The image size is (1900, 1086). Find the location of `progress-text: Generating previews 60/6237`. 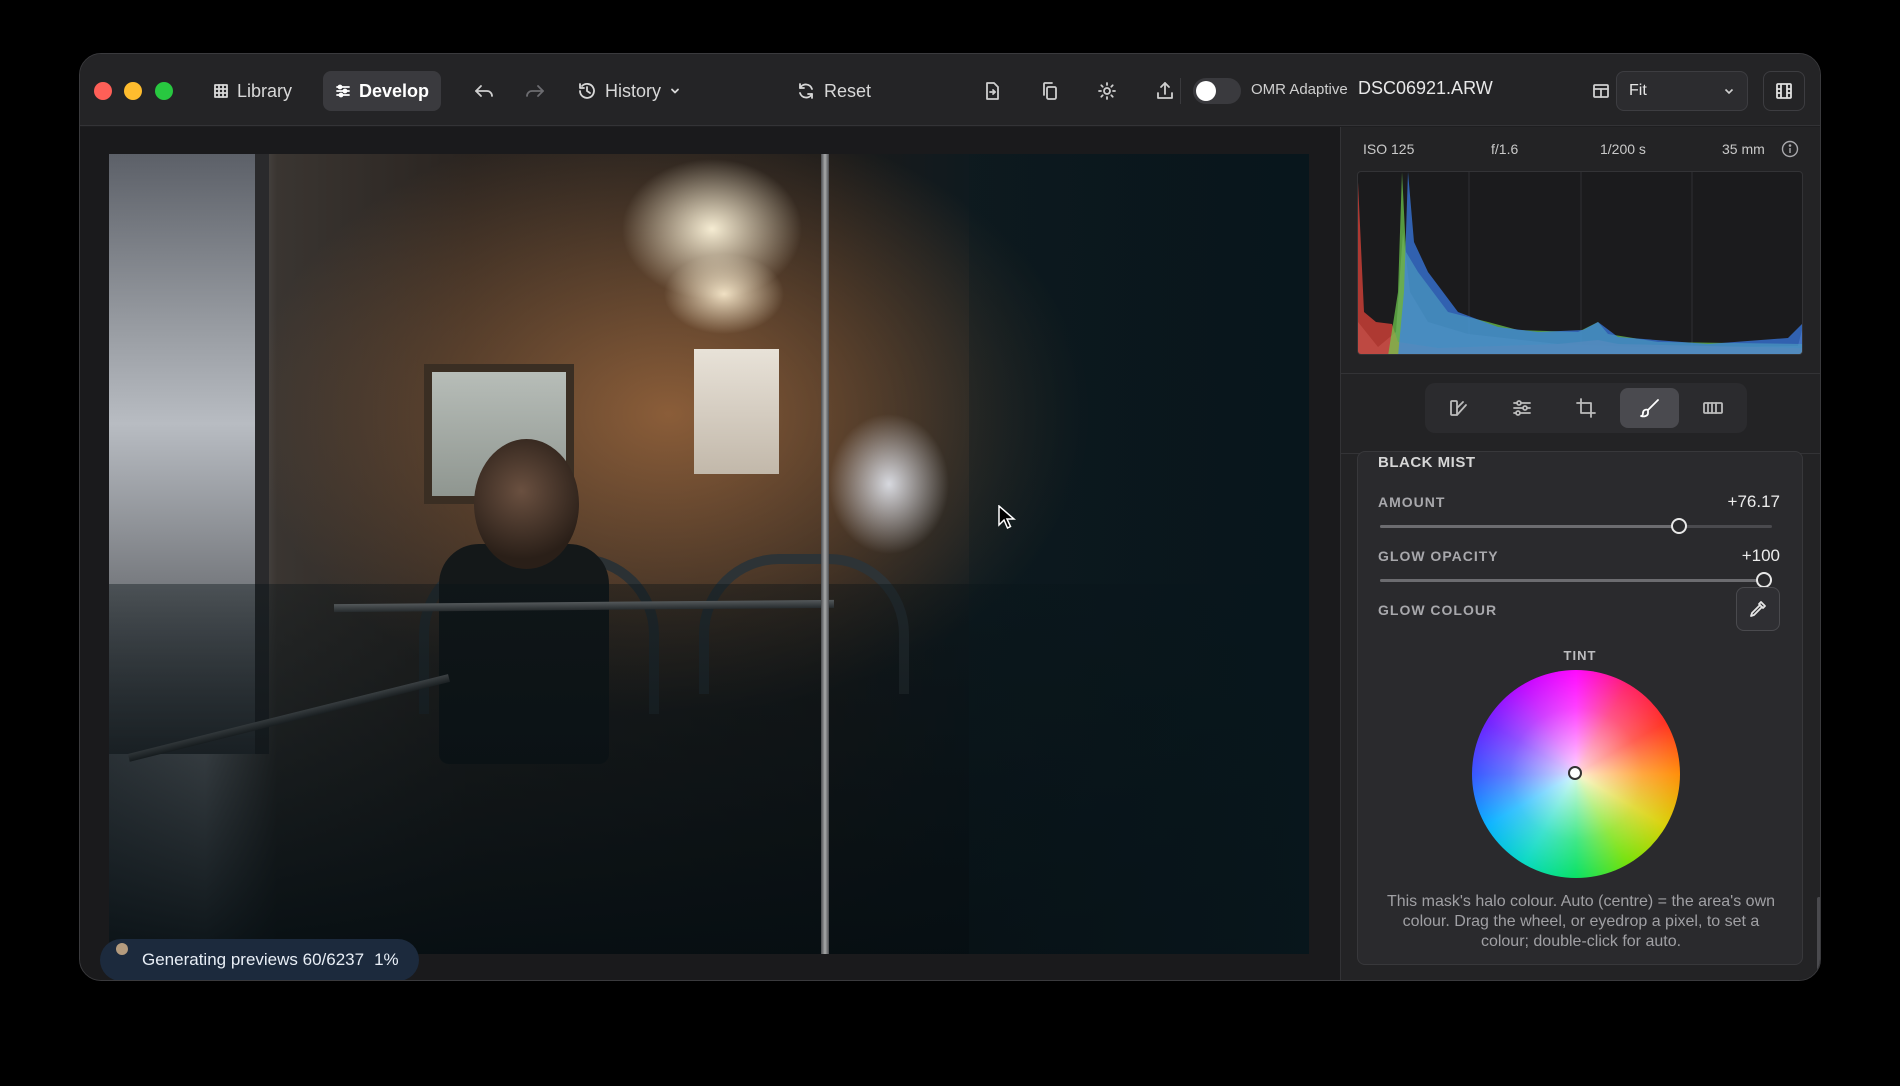

progress-text: Generating previews 60/6237 is located at coordinates (253, 959).